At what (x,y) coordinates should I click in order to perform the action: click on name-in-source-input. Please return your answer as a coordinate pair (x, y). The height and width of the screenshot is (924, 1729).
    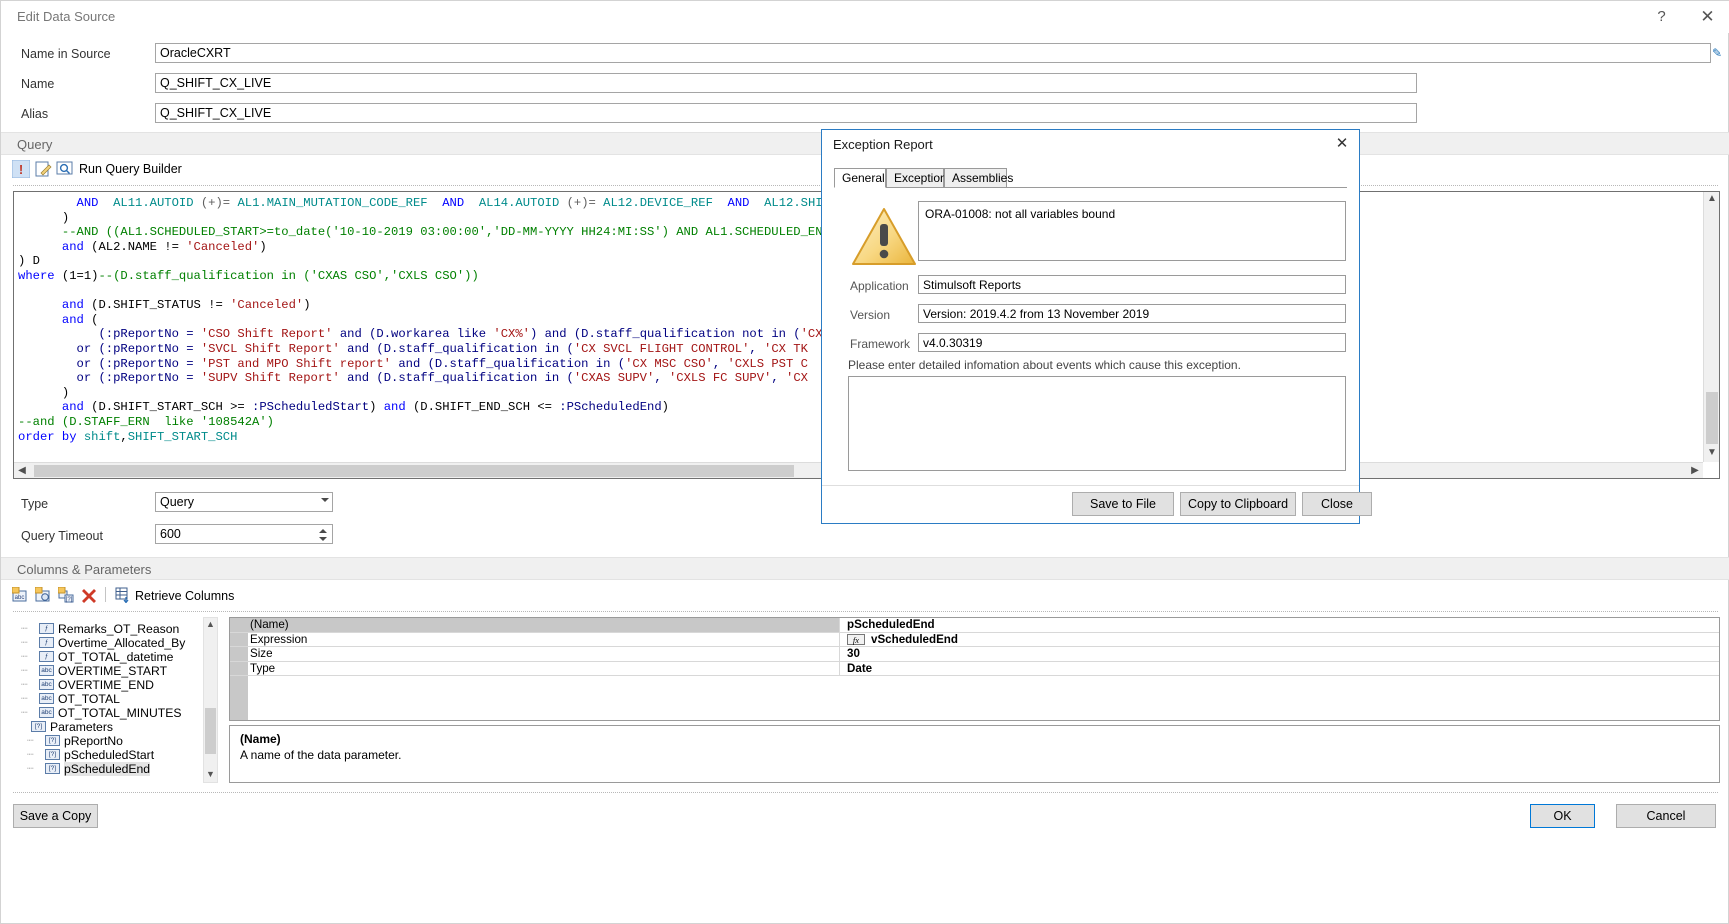
    Looking at the image, I should click on (933, 53).